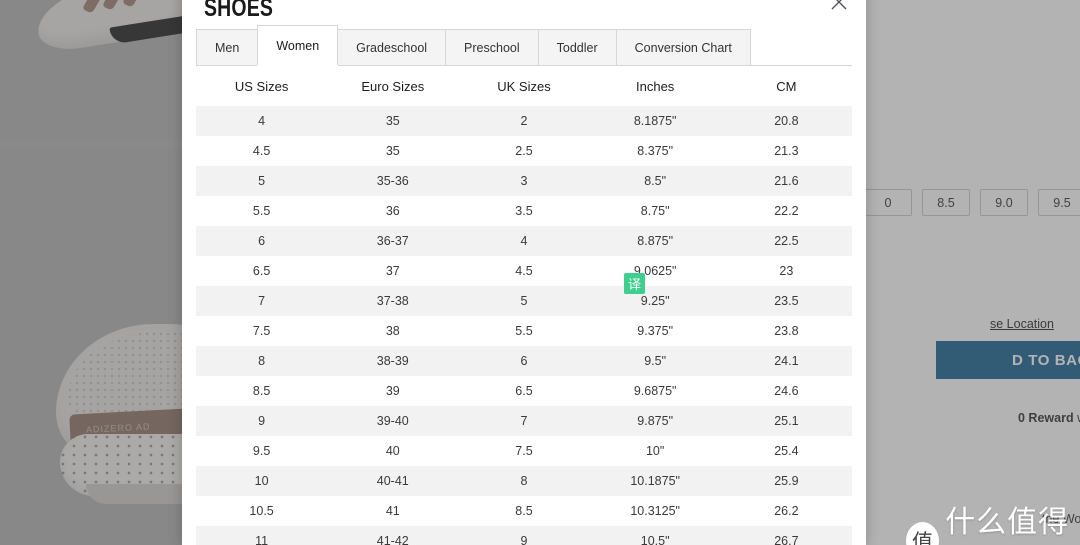  What do you see at coordinates (119, 424) in the screenshot?
I see `adidas-adizero-shoe-image: ADIZERO AD` at bounding box center [119, 424].